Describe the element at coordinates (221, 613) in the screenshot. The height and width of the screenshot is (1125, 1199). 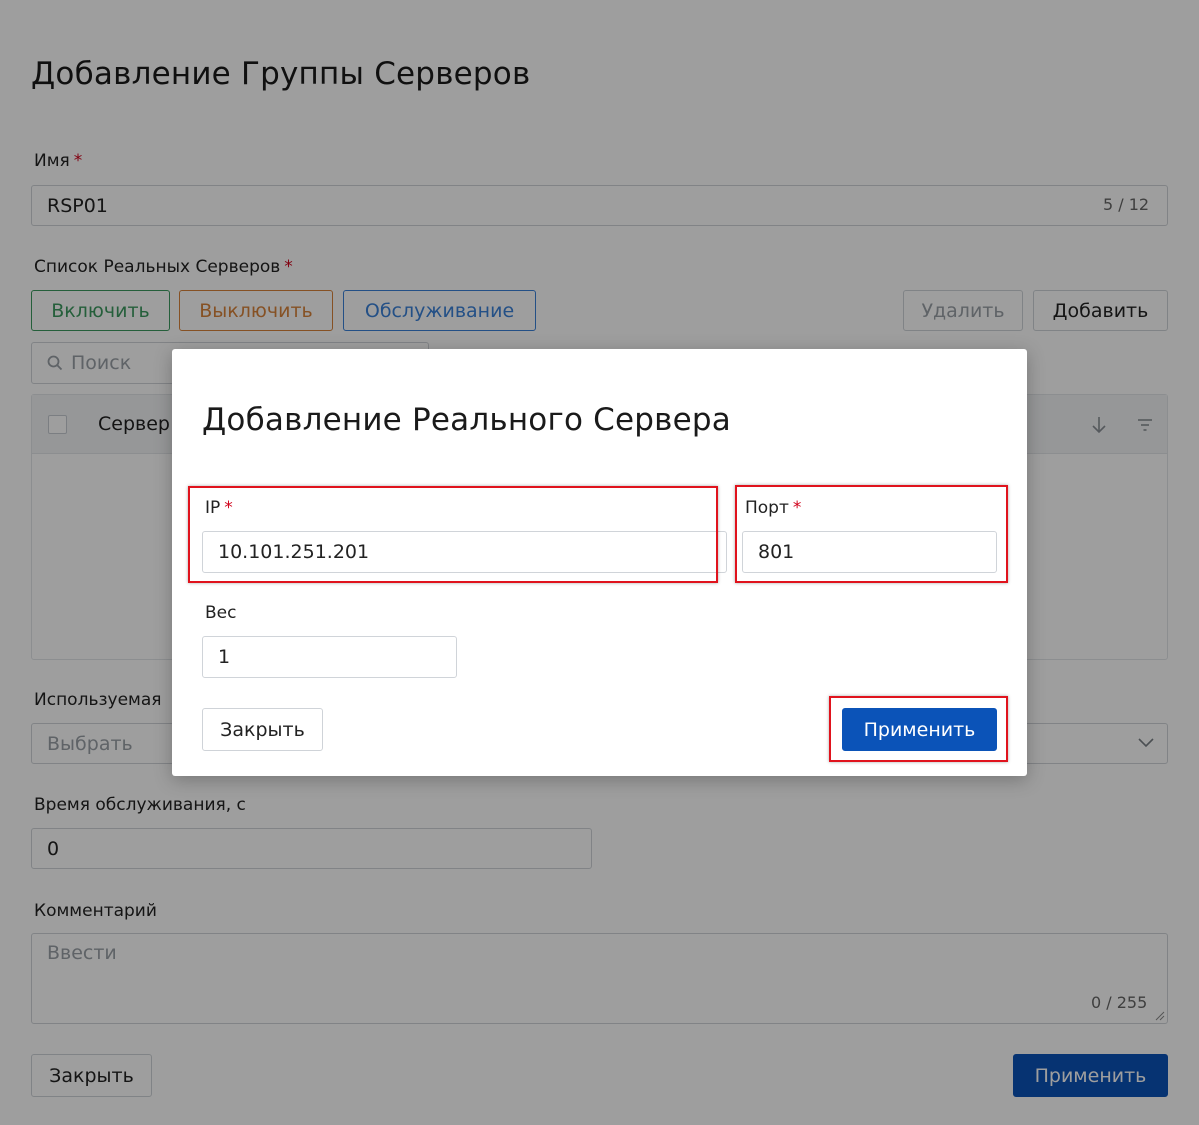
I see `weight-label: Вес` at that location.